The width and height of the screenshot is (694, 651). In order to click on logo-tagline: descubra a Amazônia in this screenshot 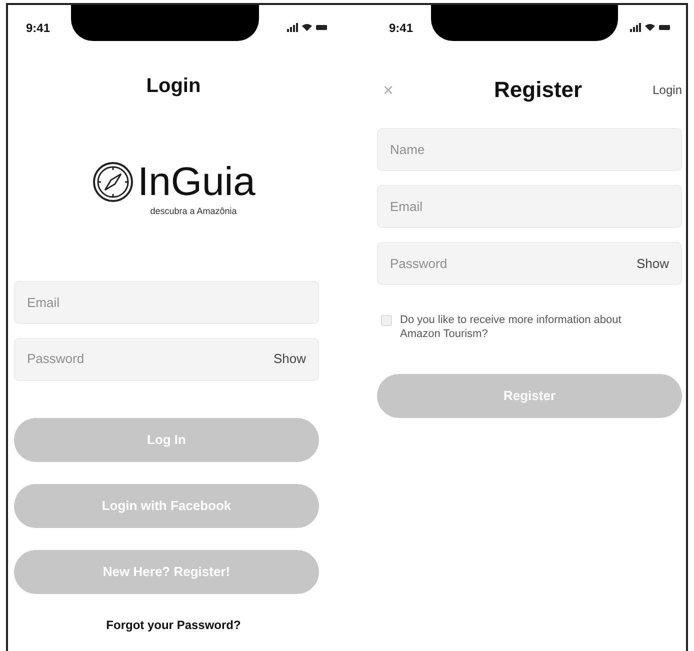, I will do `click(193, 211)`.